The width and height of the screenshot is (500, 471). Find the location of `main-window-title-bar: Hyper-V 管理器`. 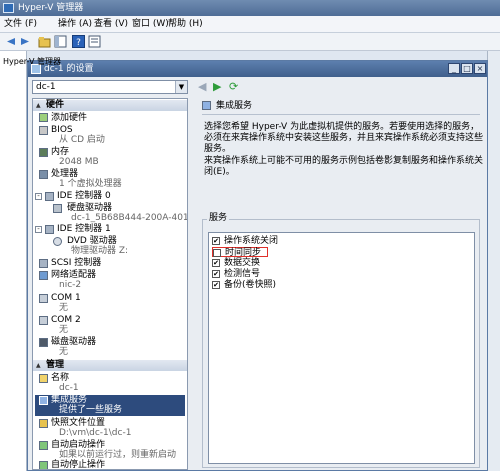

main-window-title-bar: Hyper-V 管理器 is located at coordinates (250, 8).